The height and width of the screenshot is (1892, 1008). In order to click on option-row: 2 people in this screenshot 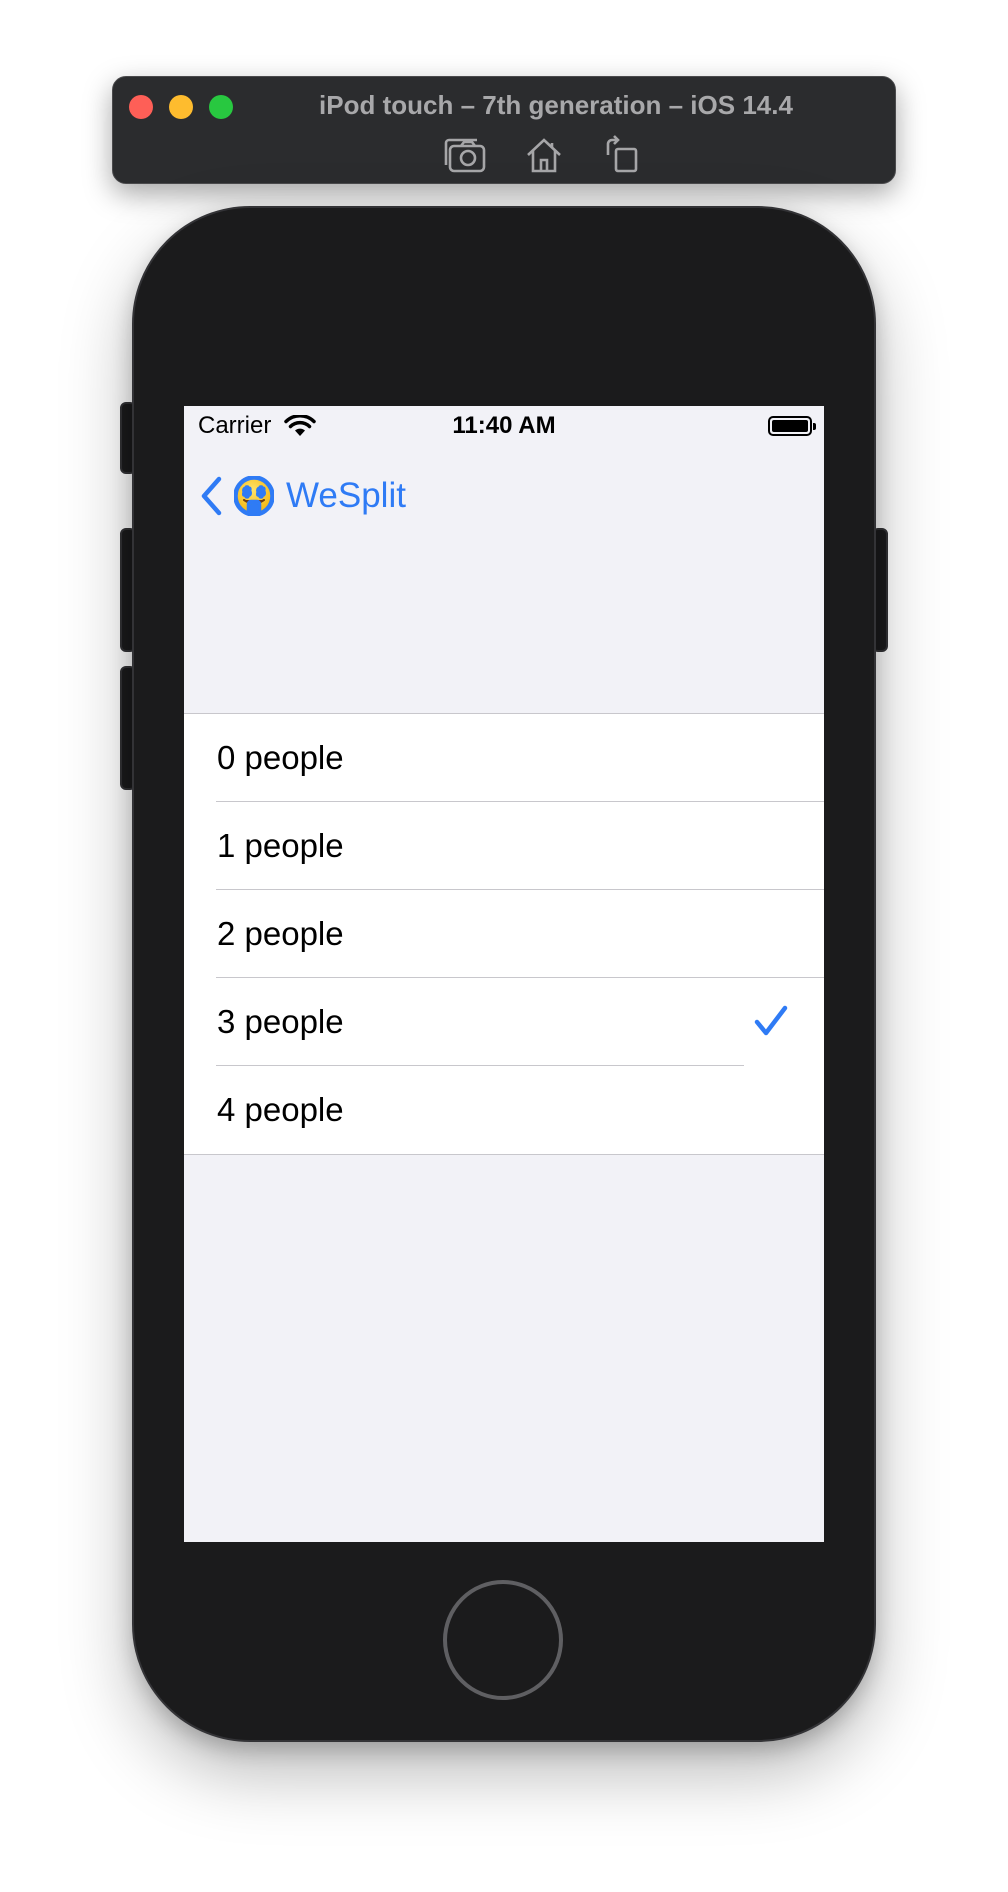, I will do `click(504, 934)`.